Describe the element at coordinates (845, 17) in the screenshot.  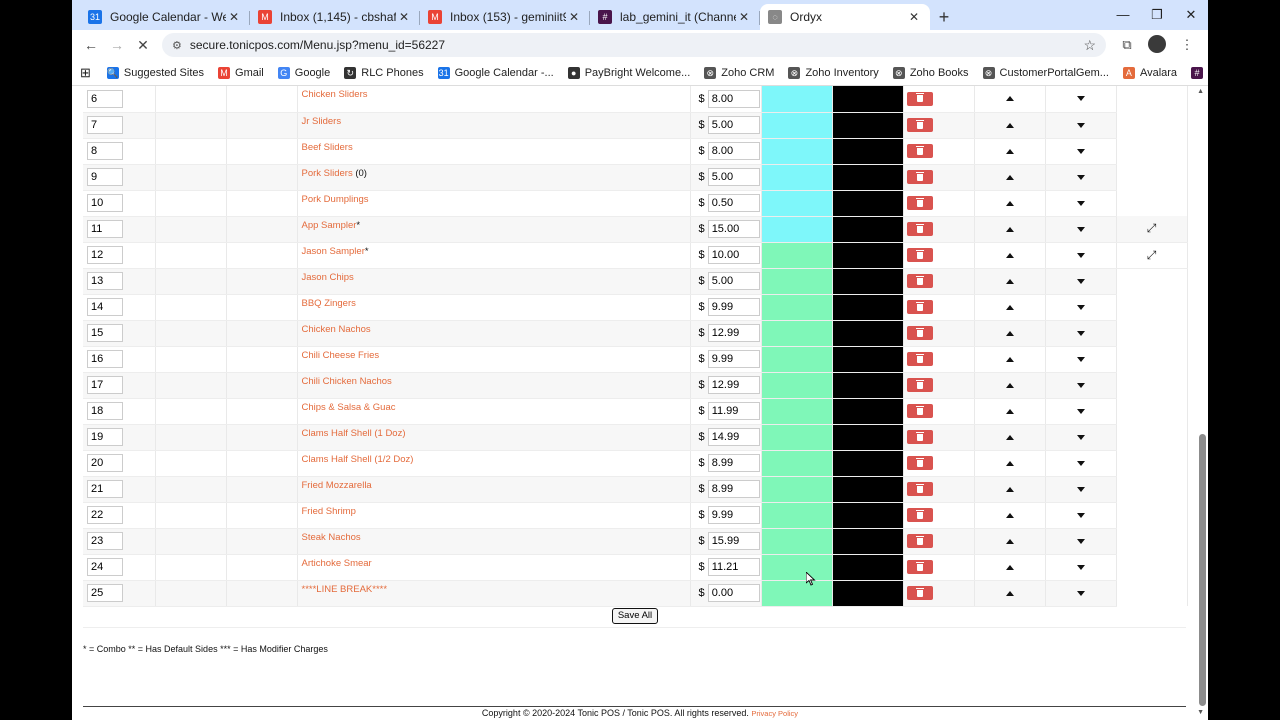
I see `browser-tab: ◌ Ordyx ✕` at that location.